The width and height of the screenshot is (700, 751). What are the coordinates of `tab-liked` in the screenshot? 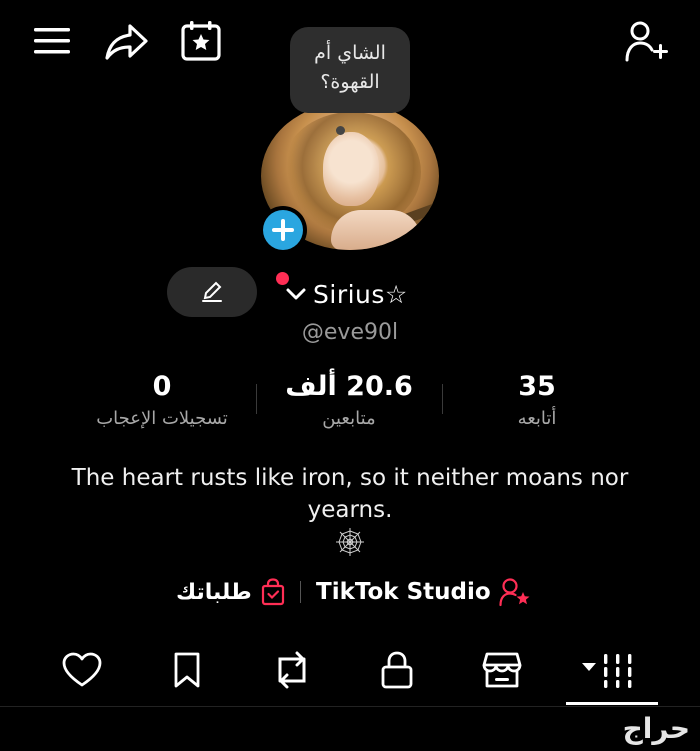 It's located at (82, 670).